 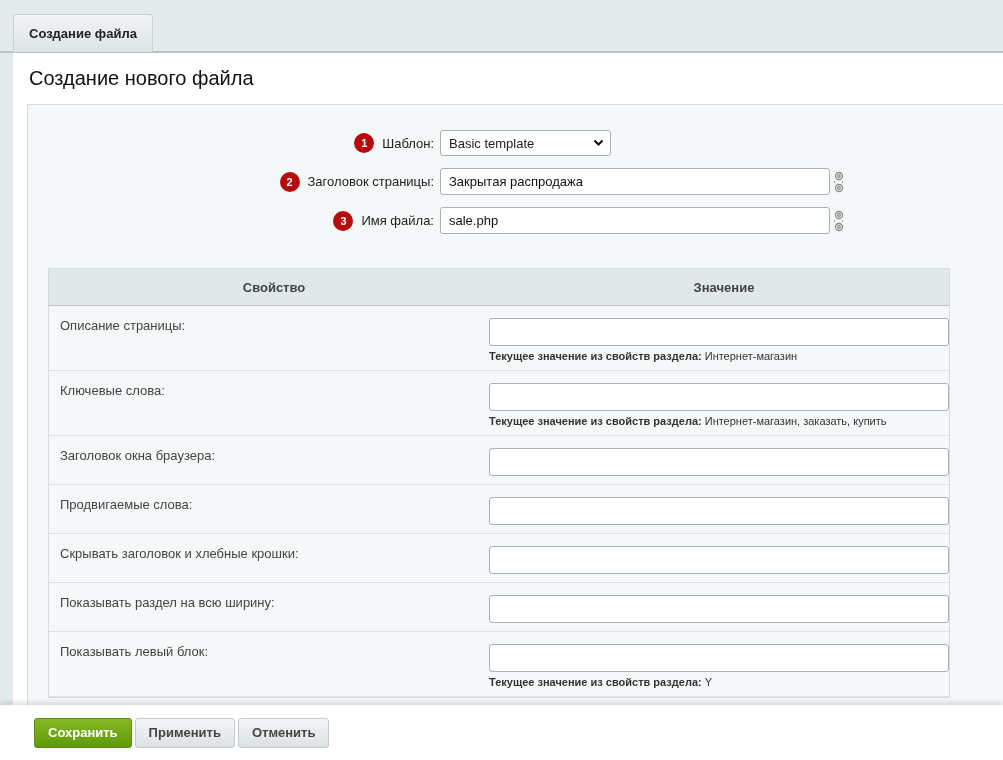 What do you see at coordinates (179, 553) in the screenshot?
I see `property-label: Скрывать заголовок и хлебные крошки:` at bounding box center [179, 553].